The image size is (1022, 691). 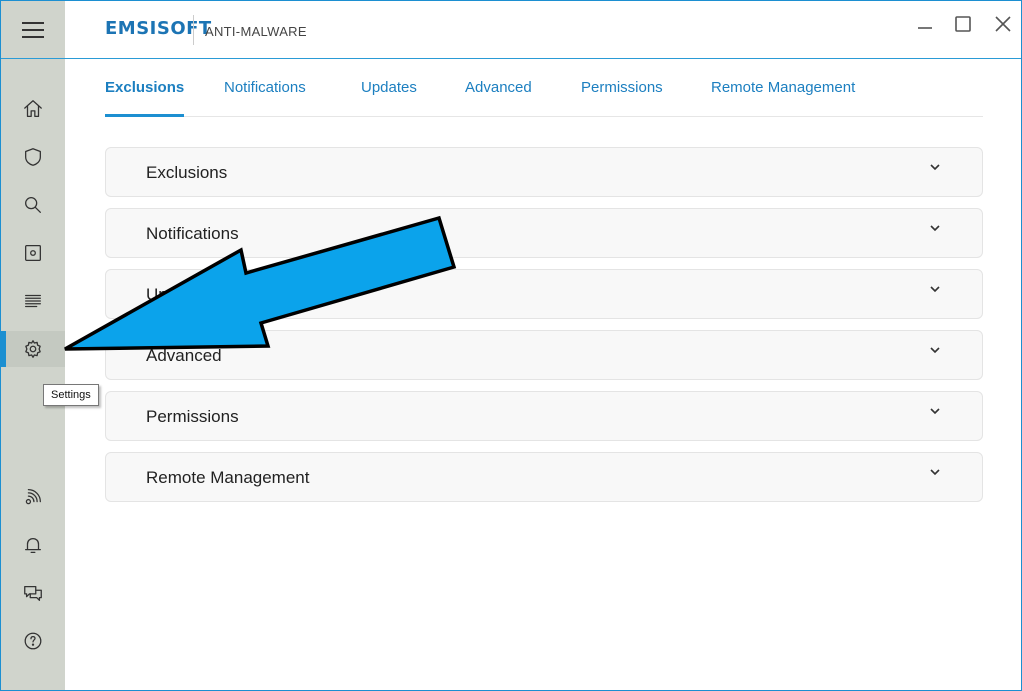 I want to click on gear-icon, so click(x=33, y=349).